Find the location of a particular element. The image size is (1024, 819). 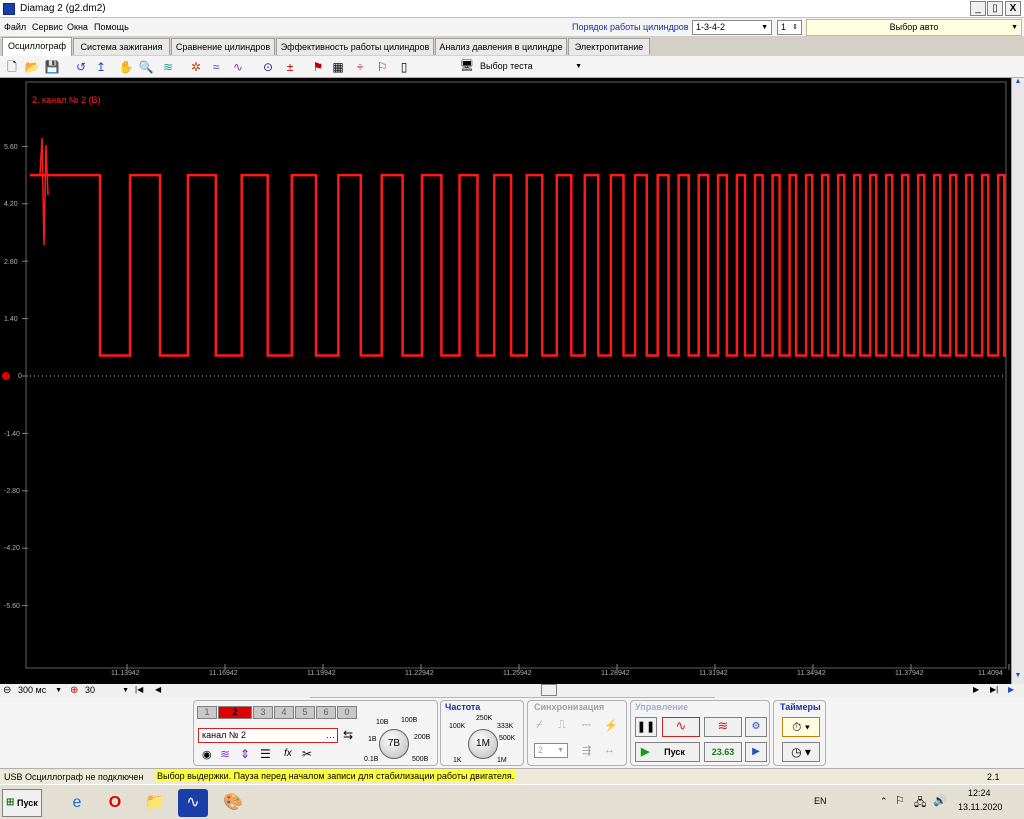

maximize-button: ▯ is located at coordinates (995, 8).